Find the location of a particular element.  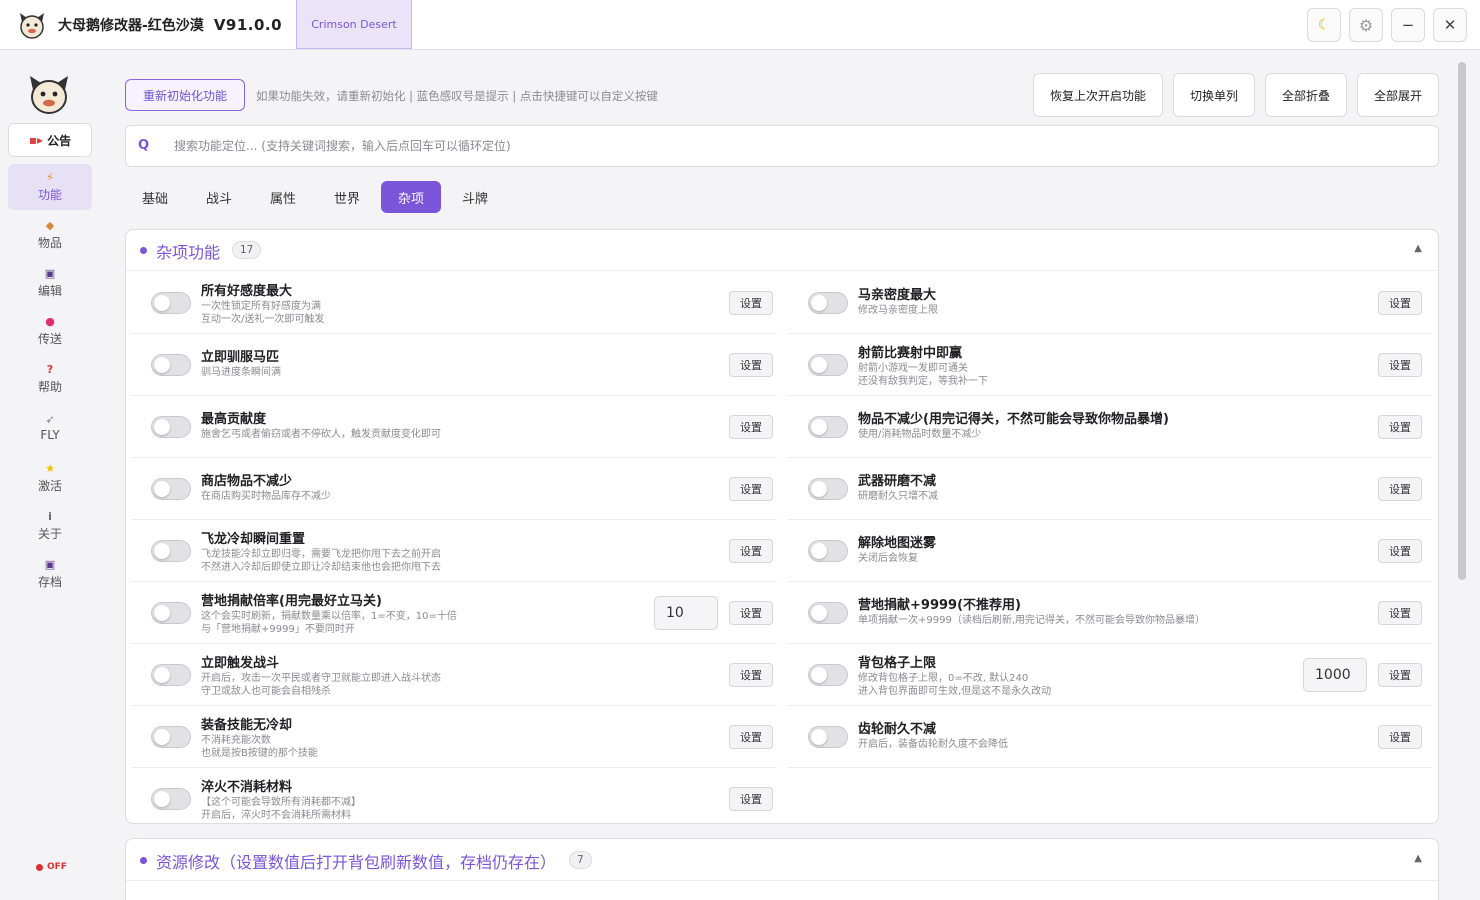

sidebar-item-label: 编辑 is located at coordinates (49, 291).